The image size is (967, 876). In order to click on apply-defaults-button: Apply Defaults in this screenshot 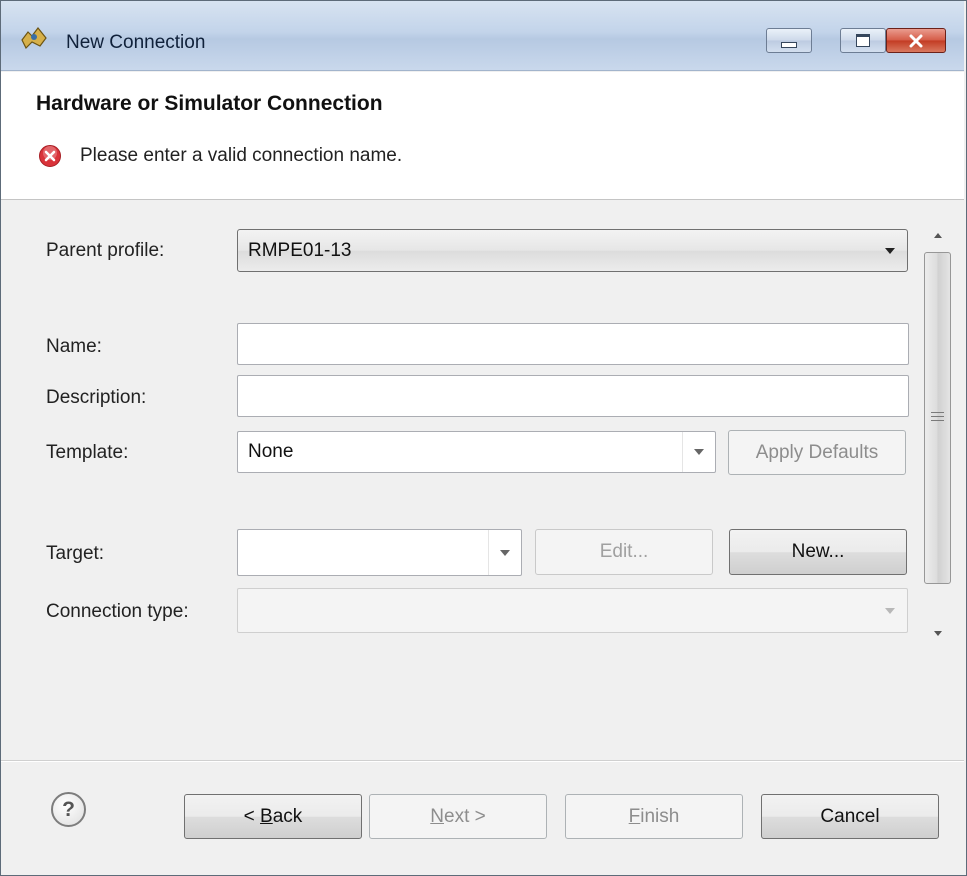, I will do `click(817, 452)`.